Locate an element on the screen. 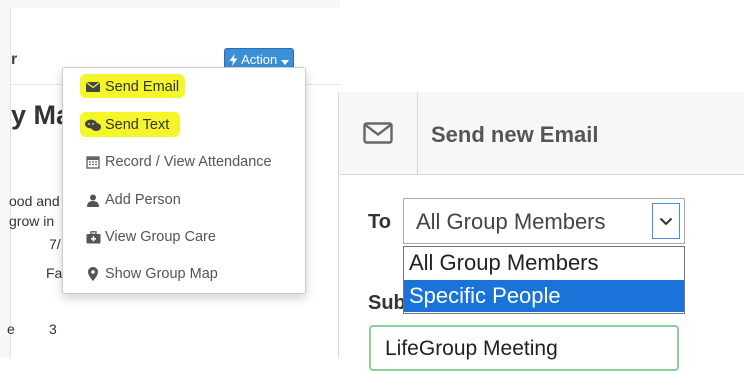 The height and width of the screenshot is (371, 744). option-all-group-members: All Group Members is located at coordinates (544, 263).